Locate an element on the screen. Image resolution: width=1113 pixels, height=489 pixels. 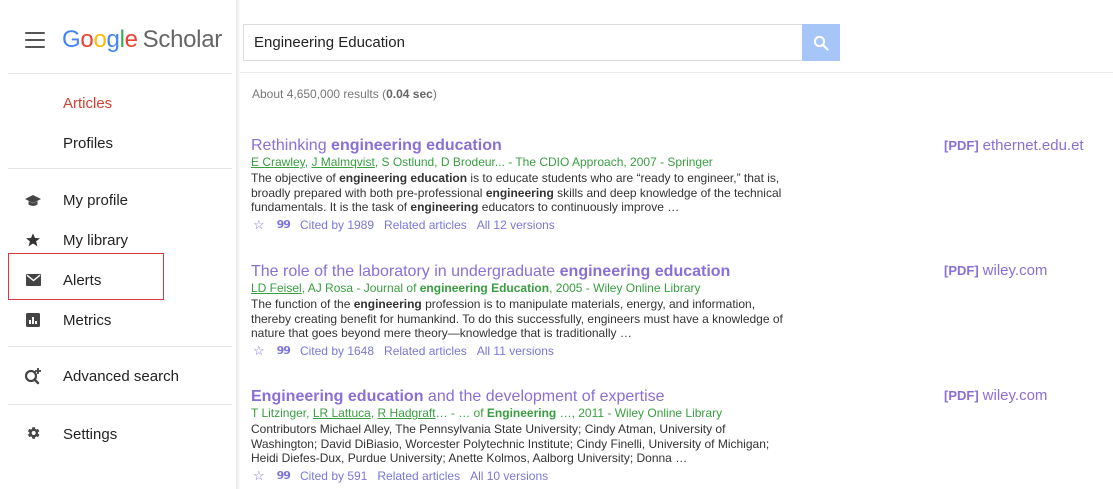
menu-icon is located at coordinates (35, 40).